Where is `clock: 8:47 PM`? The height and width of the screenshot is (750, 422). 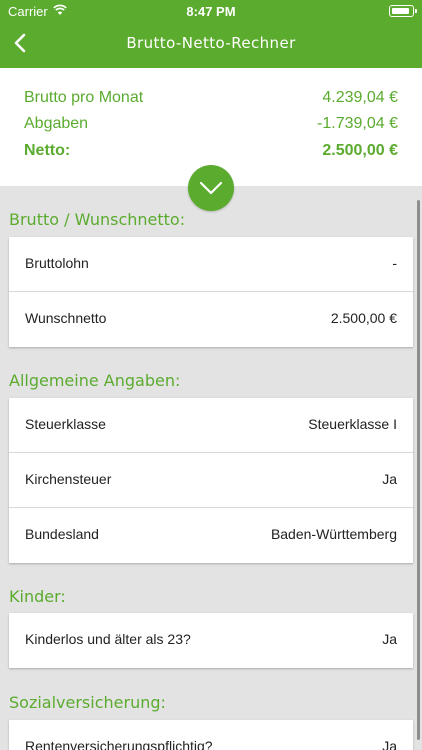
clock: 8:47 PM is located at coordinates (211, 11).